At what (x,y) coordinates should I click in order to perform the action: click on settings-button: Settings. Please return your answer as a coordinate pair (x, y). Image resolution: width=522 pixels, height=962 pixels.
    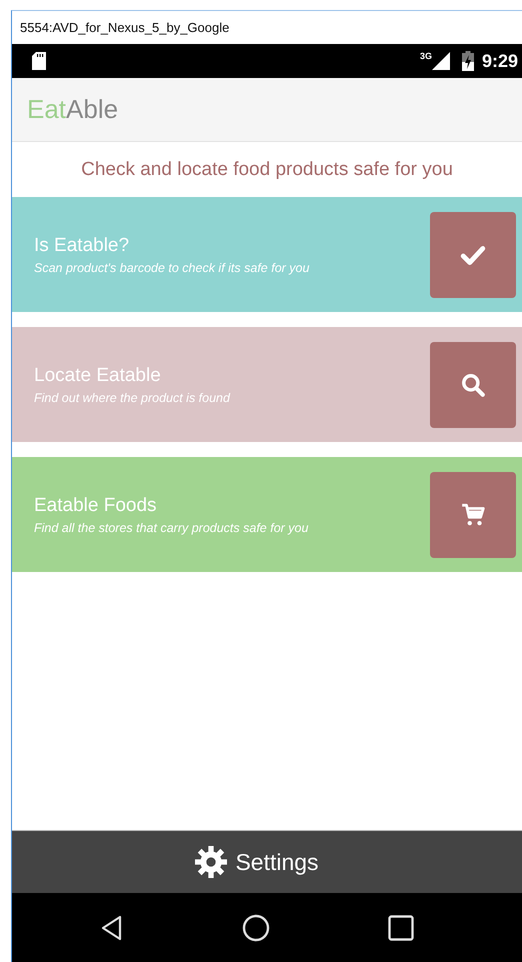
    Looking at the image, I should click on (267, 862).